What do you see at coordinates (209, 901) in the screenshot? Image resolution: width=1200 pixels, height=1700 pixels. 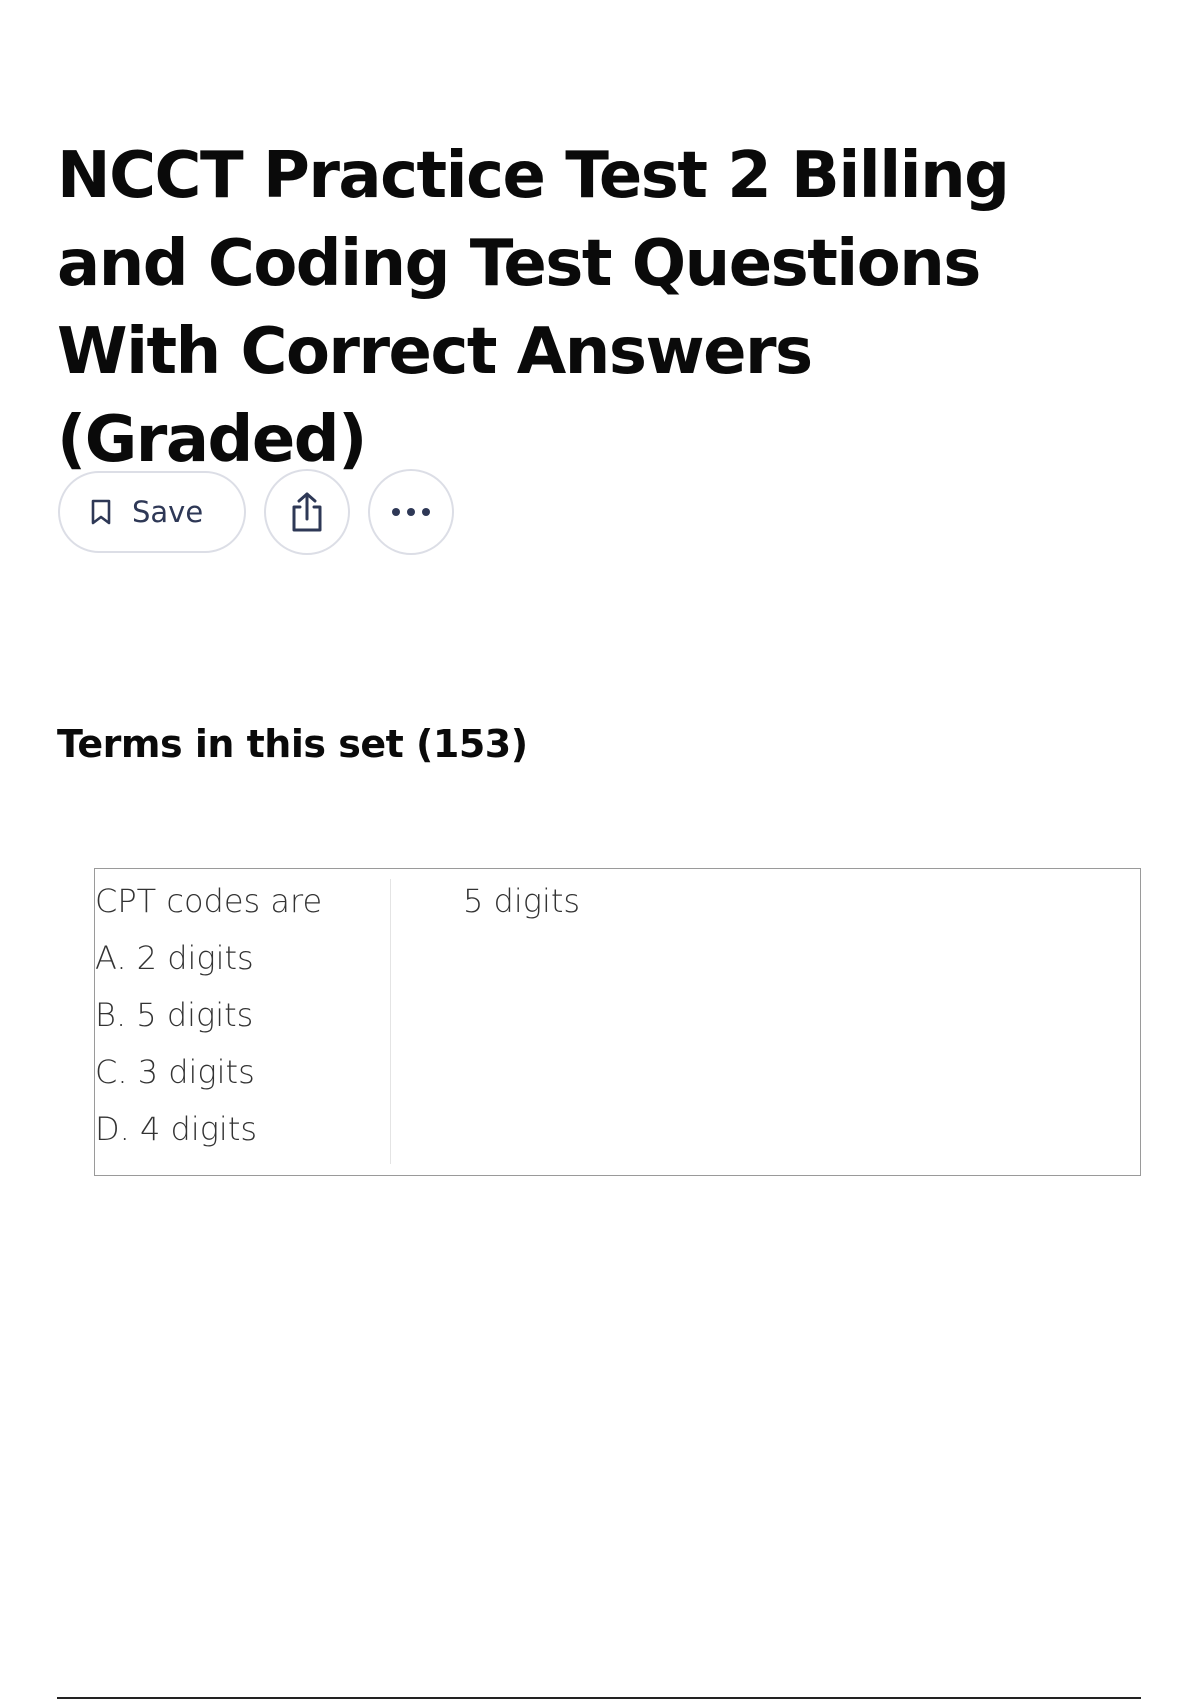 I see `term-question-line: CPT codes are` at bounding box center [209, 901].